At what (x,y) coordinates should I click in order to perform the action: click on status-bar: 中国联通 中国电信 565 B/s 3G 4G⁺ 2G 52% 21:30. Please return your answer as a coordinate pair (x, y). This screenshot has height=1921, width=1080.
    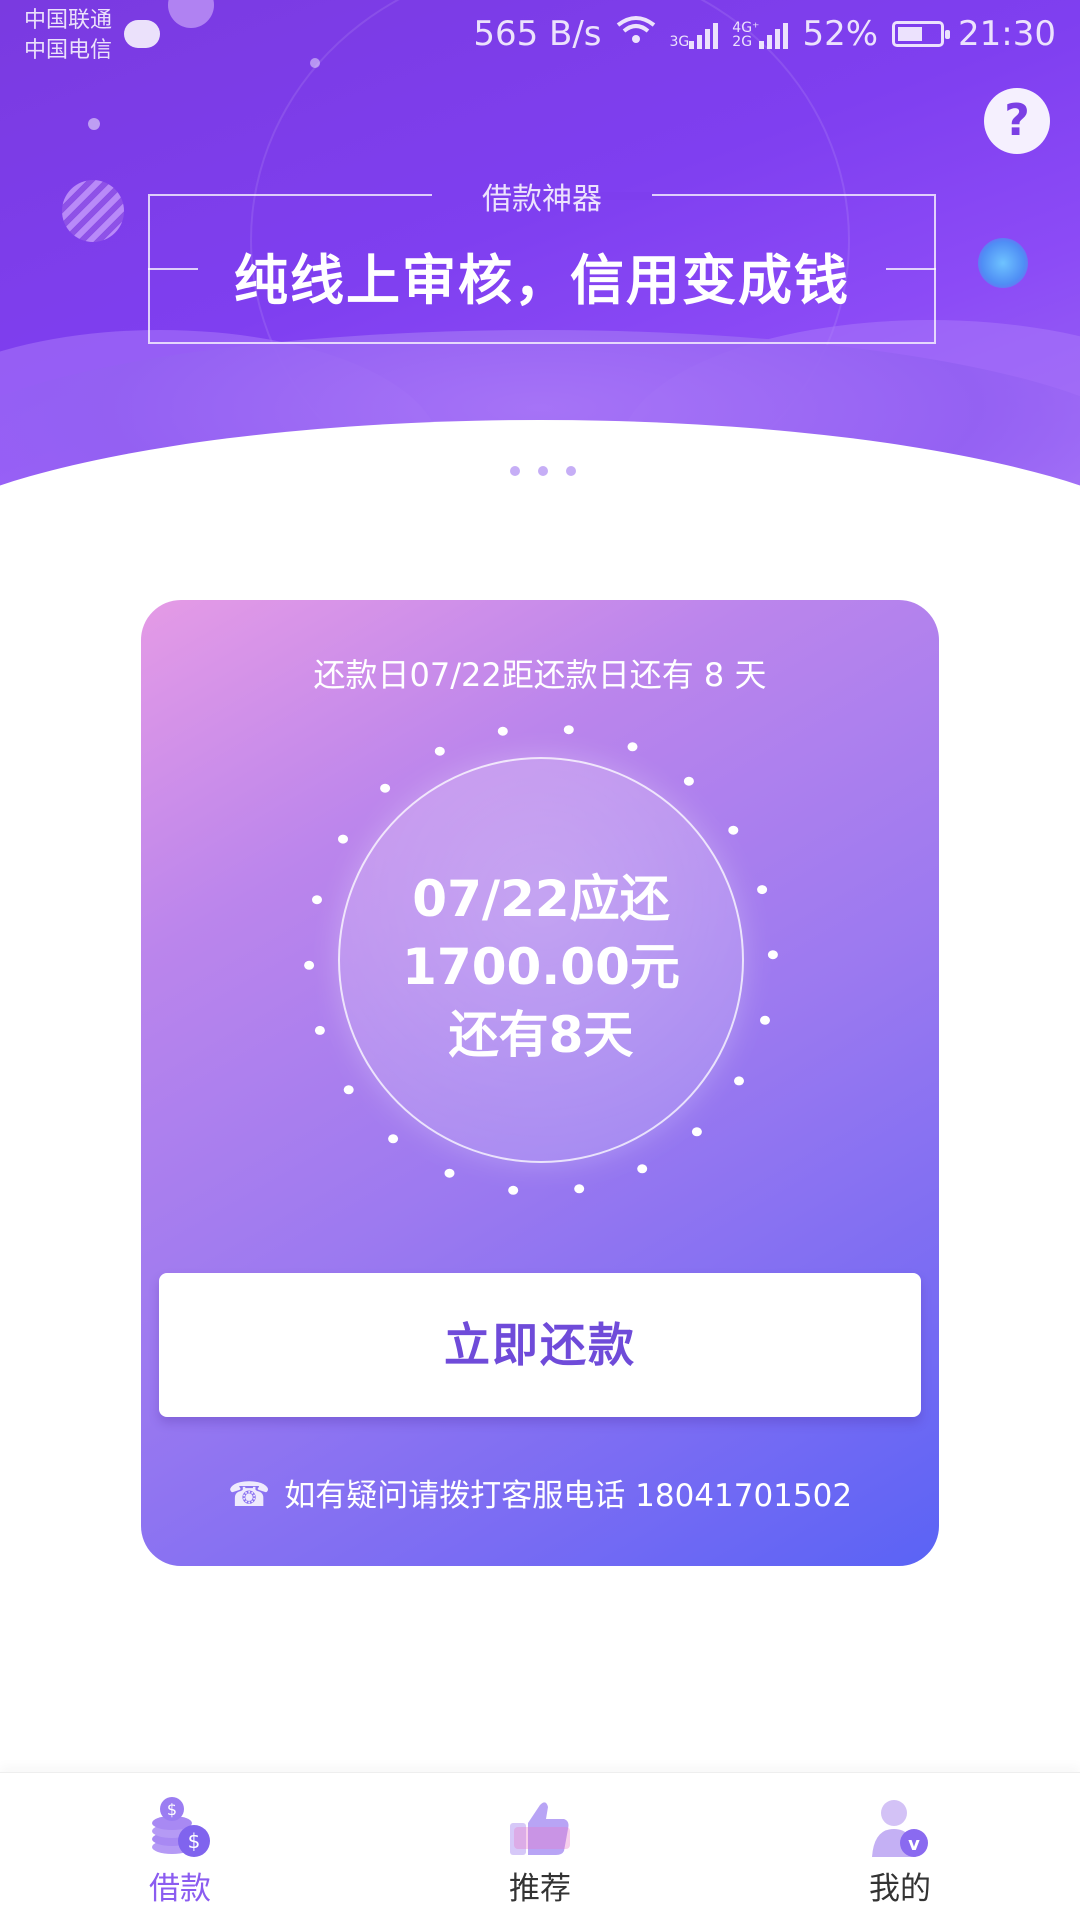
    Looking at the image, I should click on (540, 36).